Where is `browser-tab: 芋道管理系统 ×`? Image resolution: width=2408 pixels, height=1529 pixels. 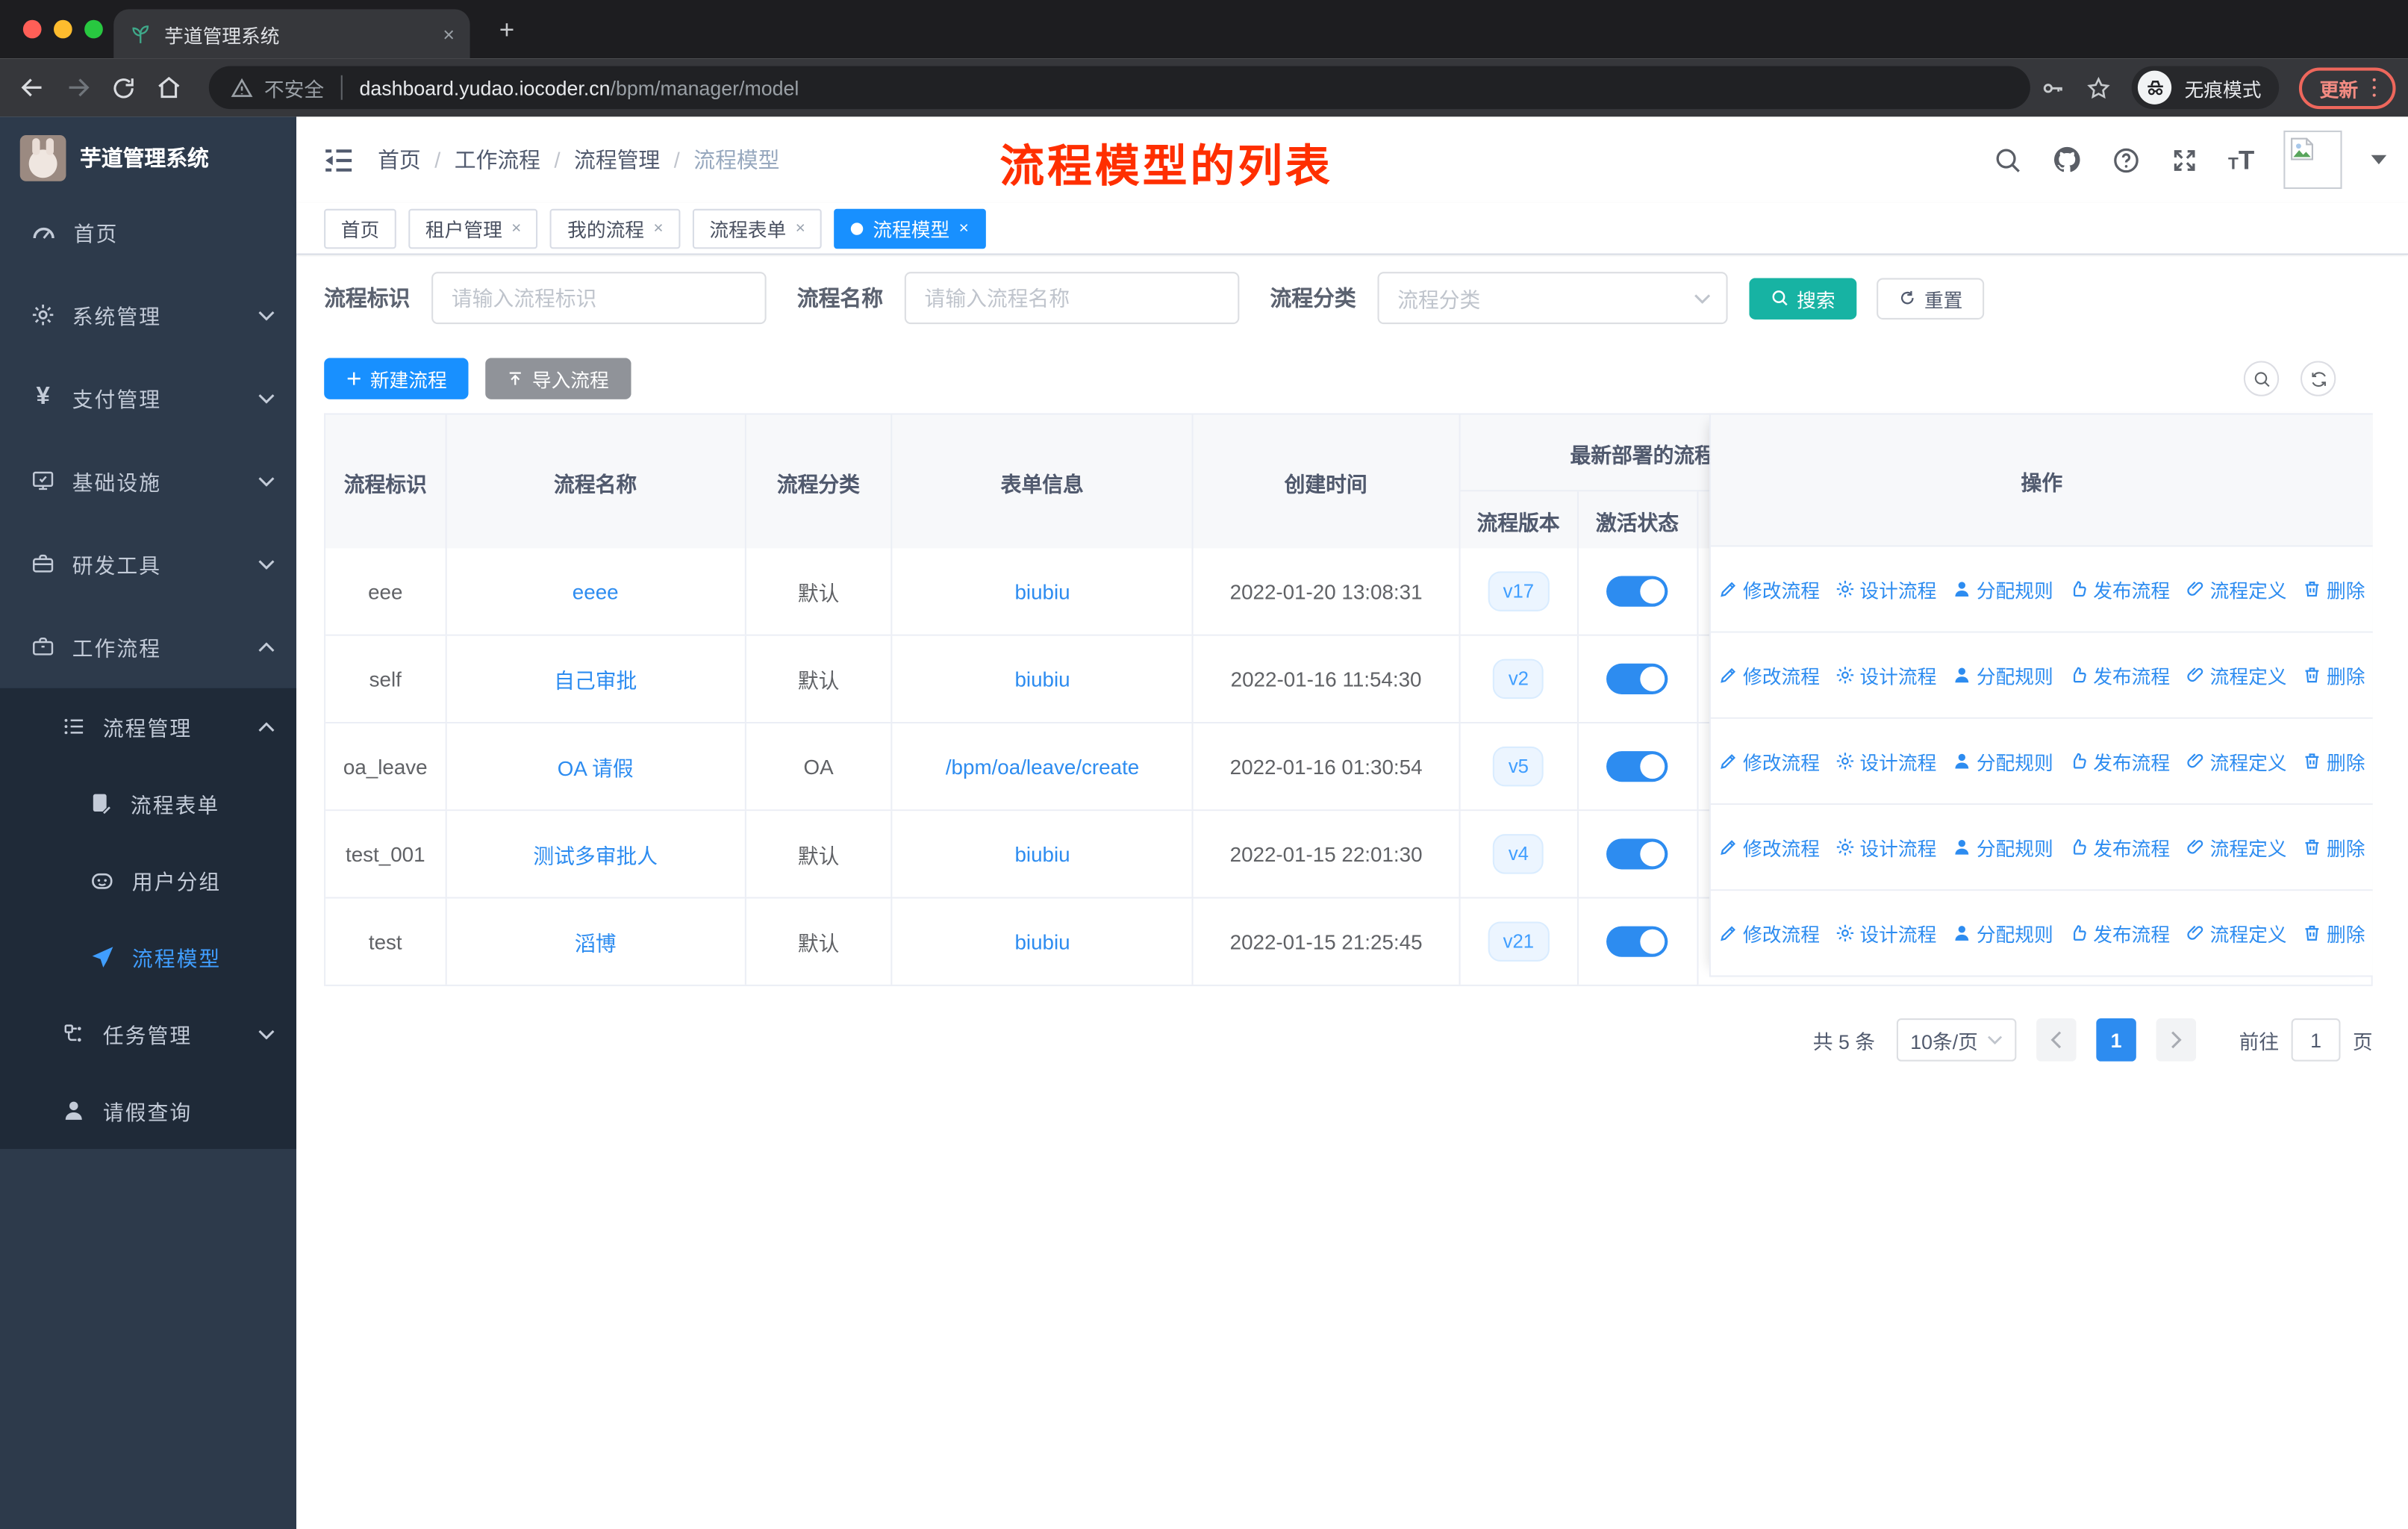
browser-tab: 芋道管理系统 × is located at coordinates (291, 34).